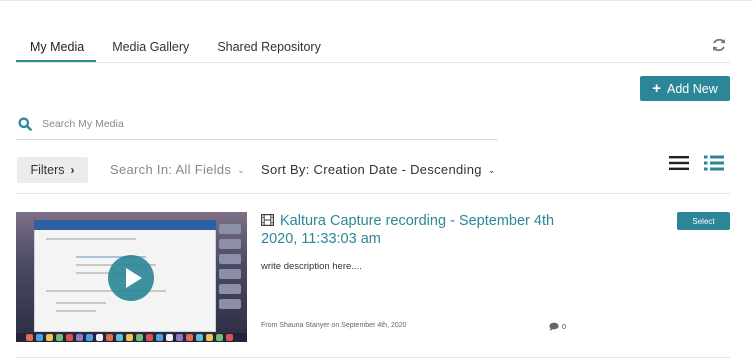 The height and width of the screenshot is (363, 753). Describe the element at coordinates (269, 124) in the screenshot. I see `search-input` at that location.